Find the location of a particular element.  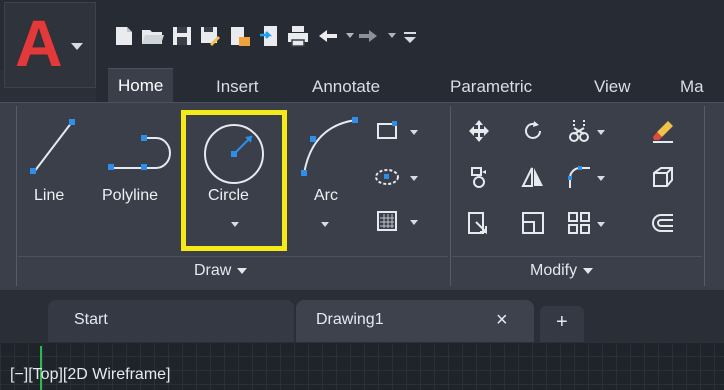

plus-icon: + is located at coordinates (562, 322).